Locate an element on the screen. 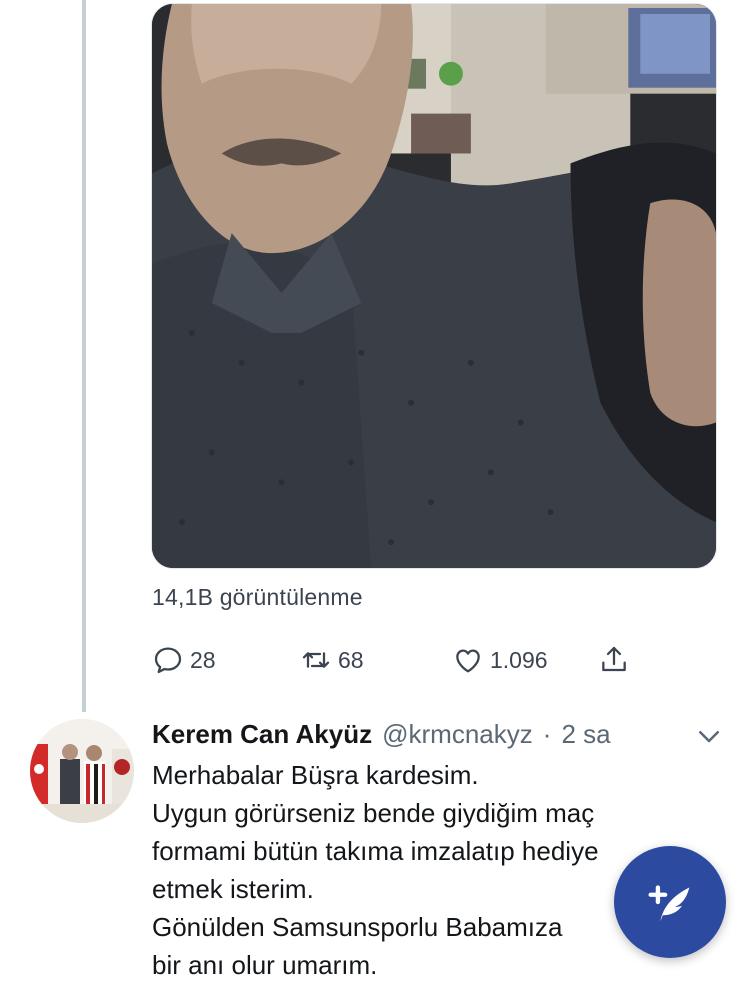  author-handle: @krmcnakyz is located at coordinates (457, 734).